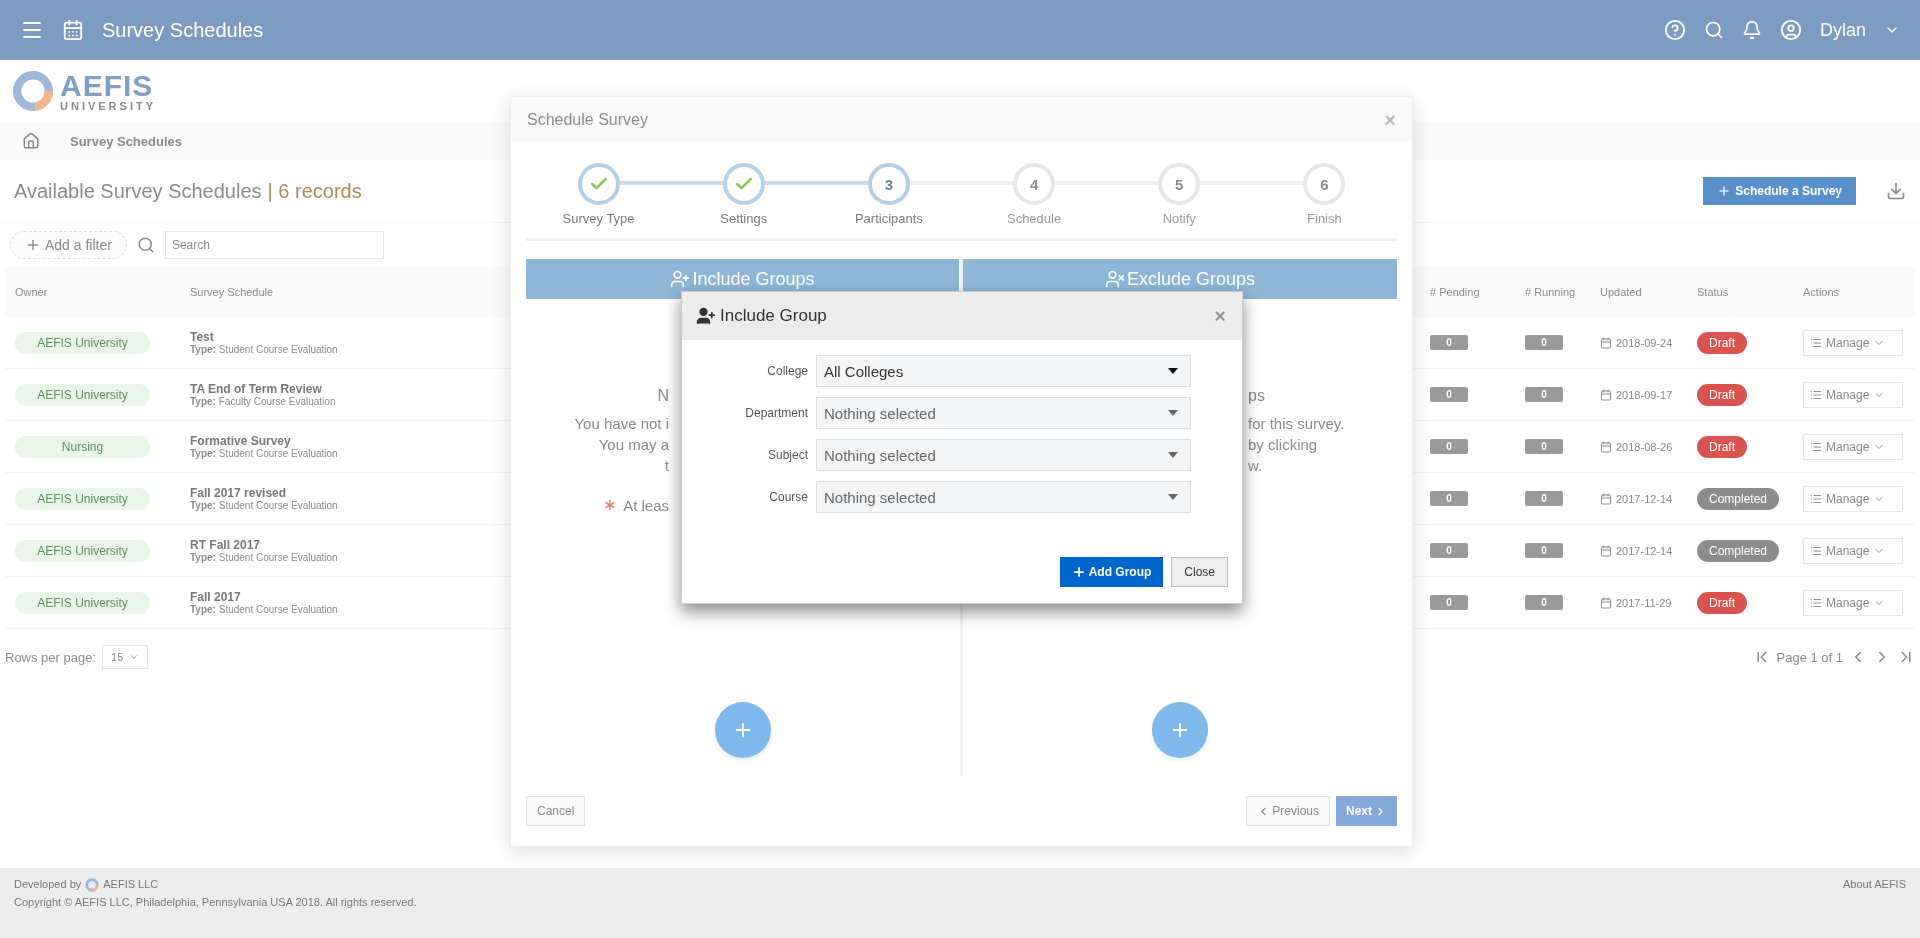 This screenshot has height=938, width=1920. Describe the element at coordinates (787, 455) in the screenshot. I see `field-label: Subject` at that location.